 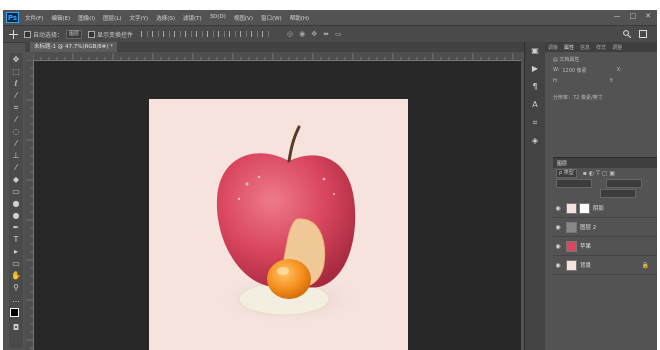 I want to click on adjust-icon: ⌗, so click(x=535, y=123).